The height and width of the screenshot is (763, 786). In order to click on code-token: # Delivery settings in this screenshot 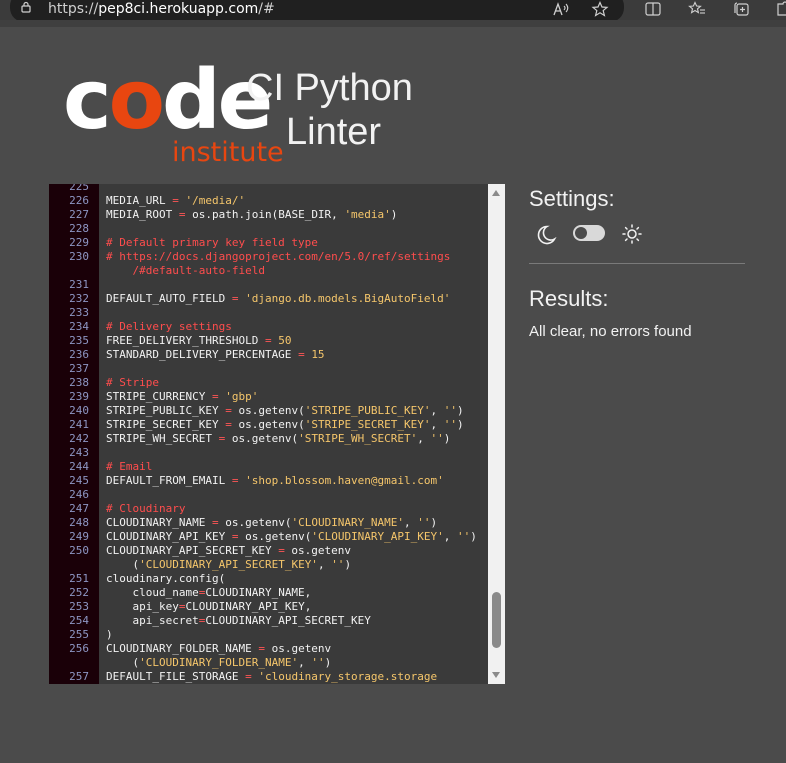, I will do `click(169, 326)`.